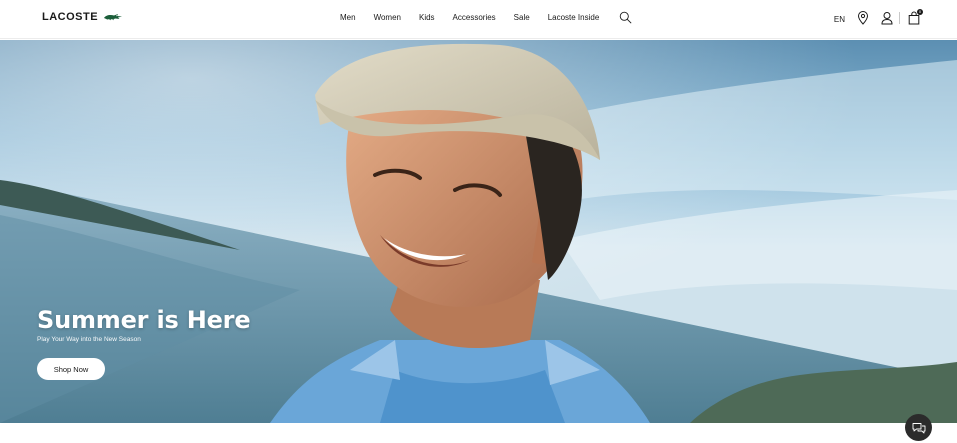 The height and width of the screenshot is (443, 957). Describe the element at coordinates (887, 18) in the screenshot. I see `user-icon` at that location.